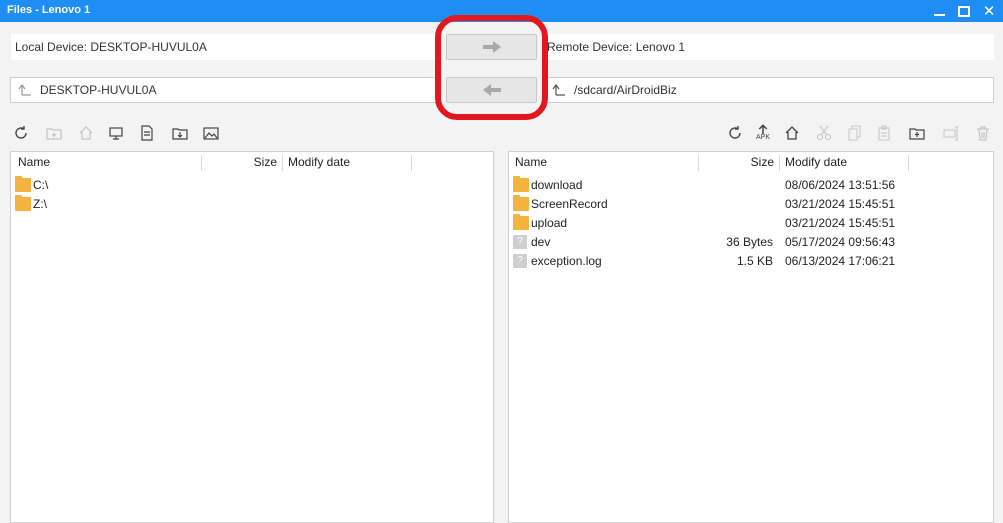  What do you see at coordinates (549, 223) in the screenshot?
I see `item-name: upload` at bounding box center [549, 223].